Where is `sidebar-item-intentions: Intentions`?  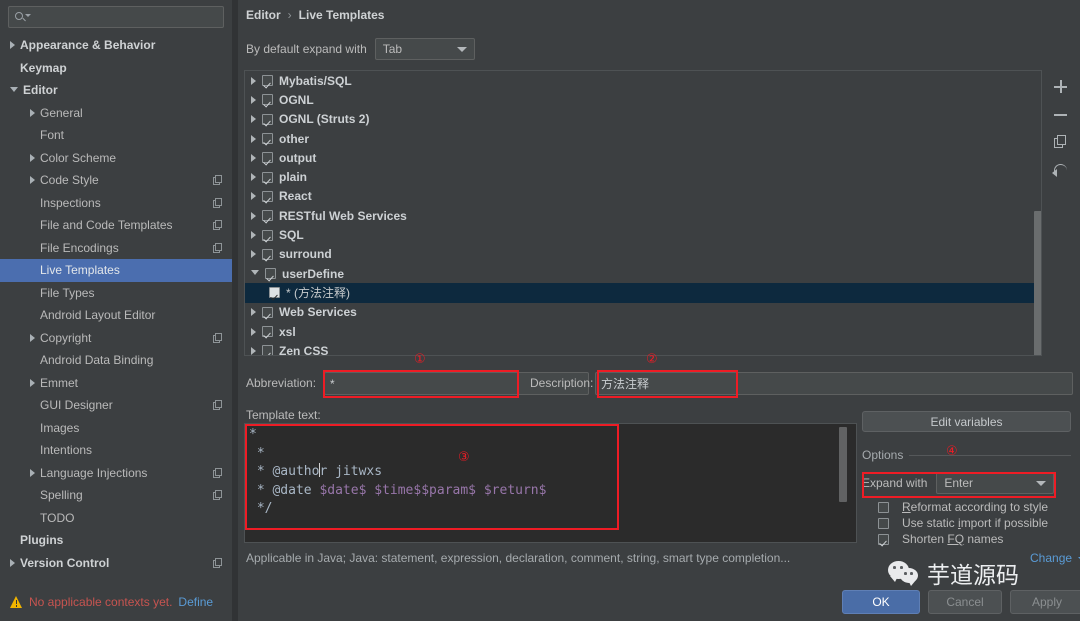
sidebar-item-intentions: Intentions is located at coordinates (116, 450).